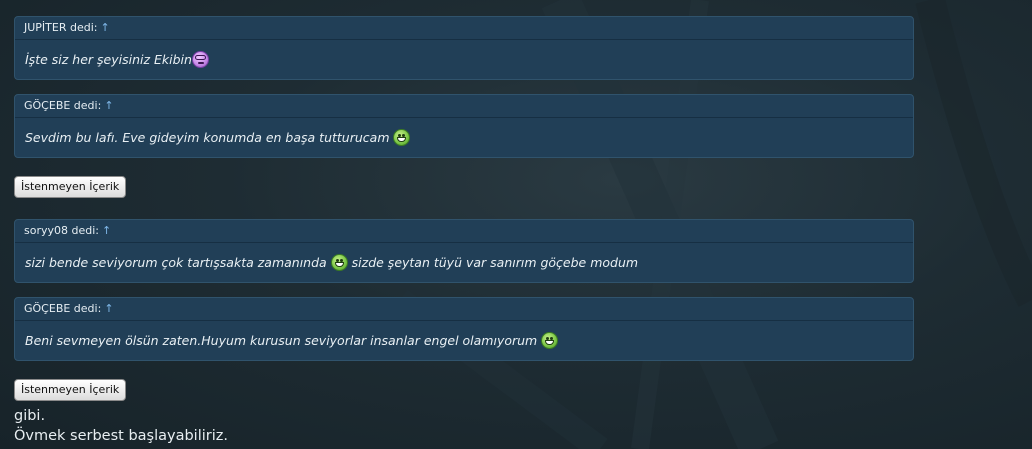  What do you see at coordinates (200, 59) in the screenshot?
I see `nerd-smiley-icon` at bounding box center [200, 59].